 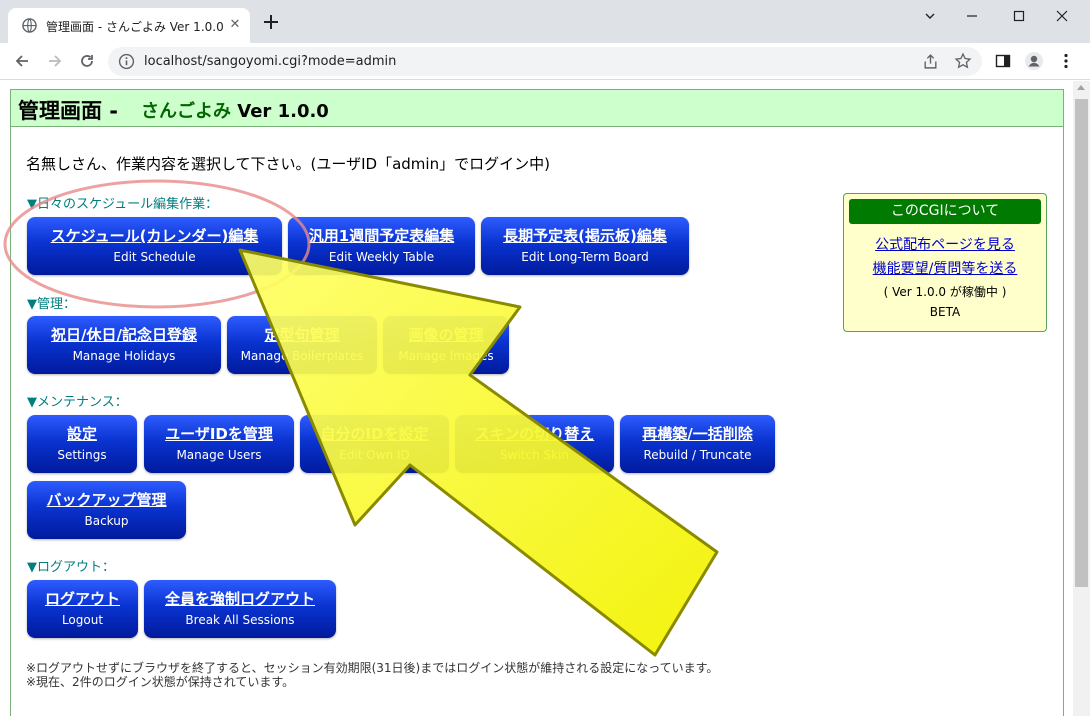 What do you see at coordinates (77, 402) in the screenshot?
I see `section-maintenance-label: ▼メンテナンス：` at bounding box center [77, 402].